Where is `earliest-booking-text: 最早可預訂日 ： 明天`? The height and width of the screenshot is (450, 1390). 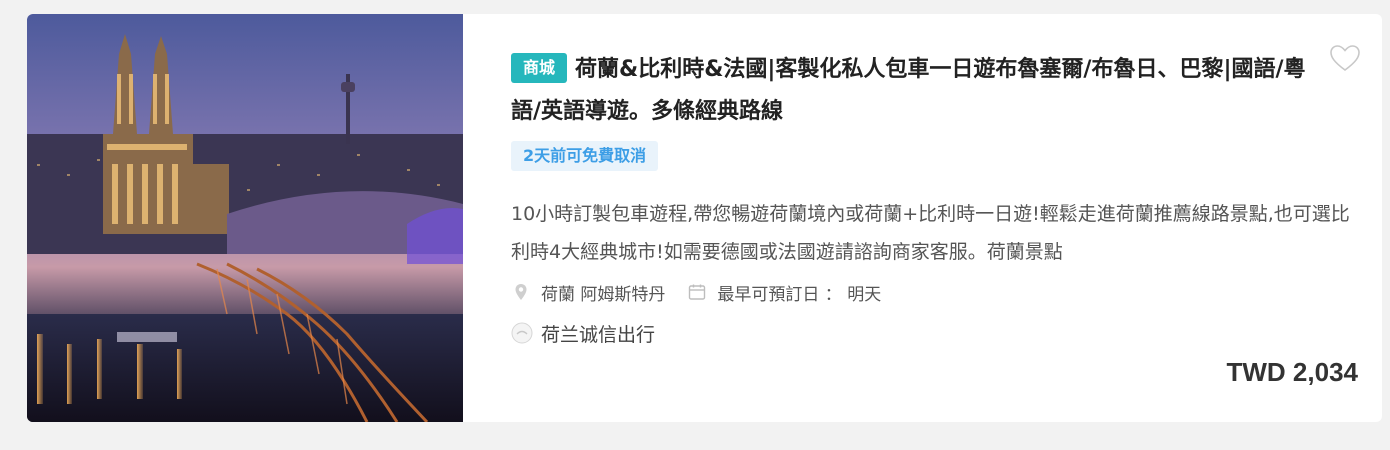 earliest-booking-text: 最早可預訂日 ： 明天 is located at coordinates (799, 294).